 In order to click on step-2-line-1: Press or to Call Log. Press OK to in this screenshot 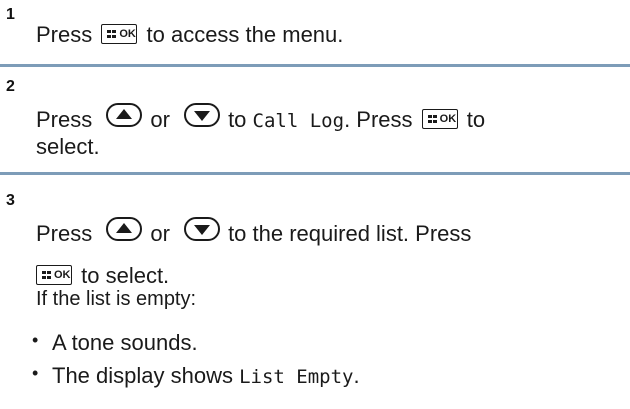, I will do `click(260, 119)`.